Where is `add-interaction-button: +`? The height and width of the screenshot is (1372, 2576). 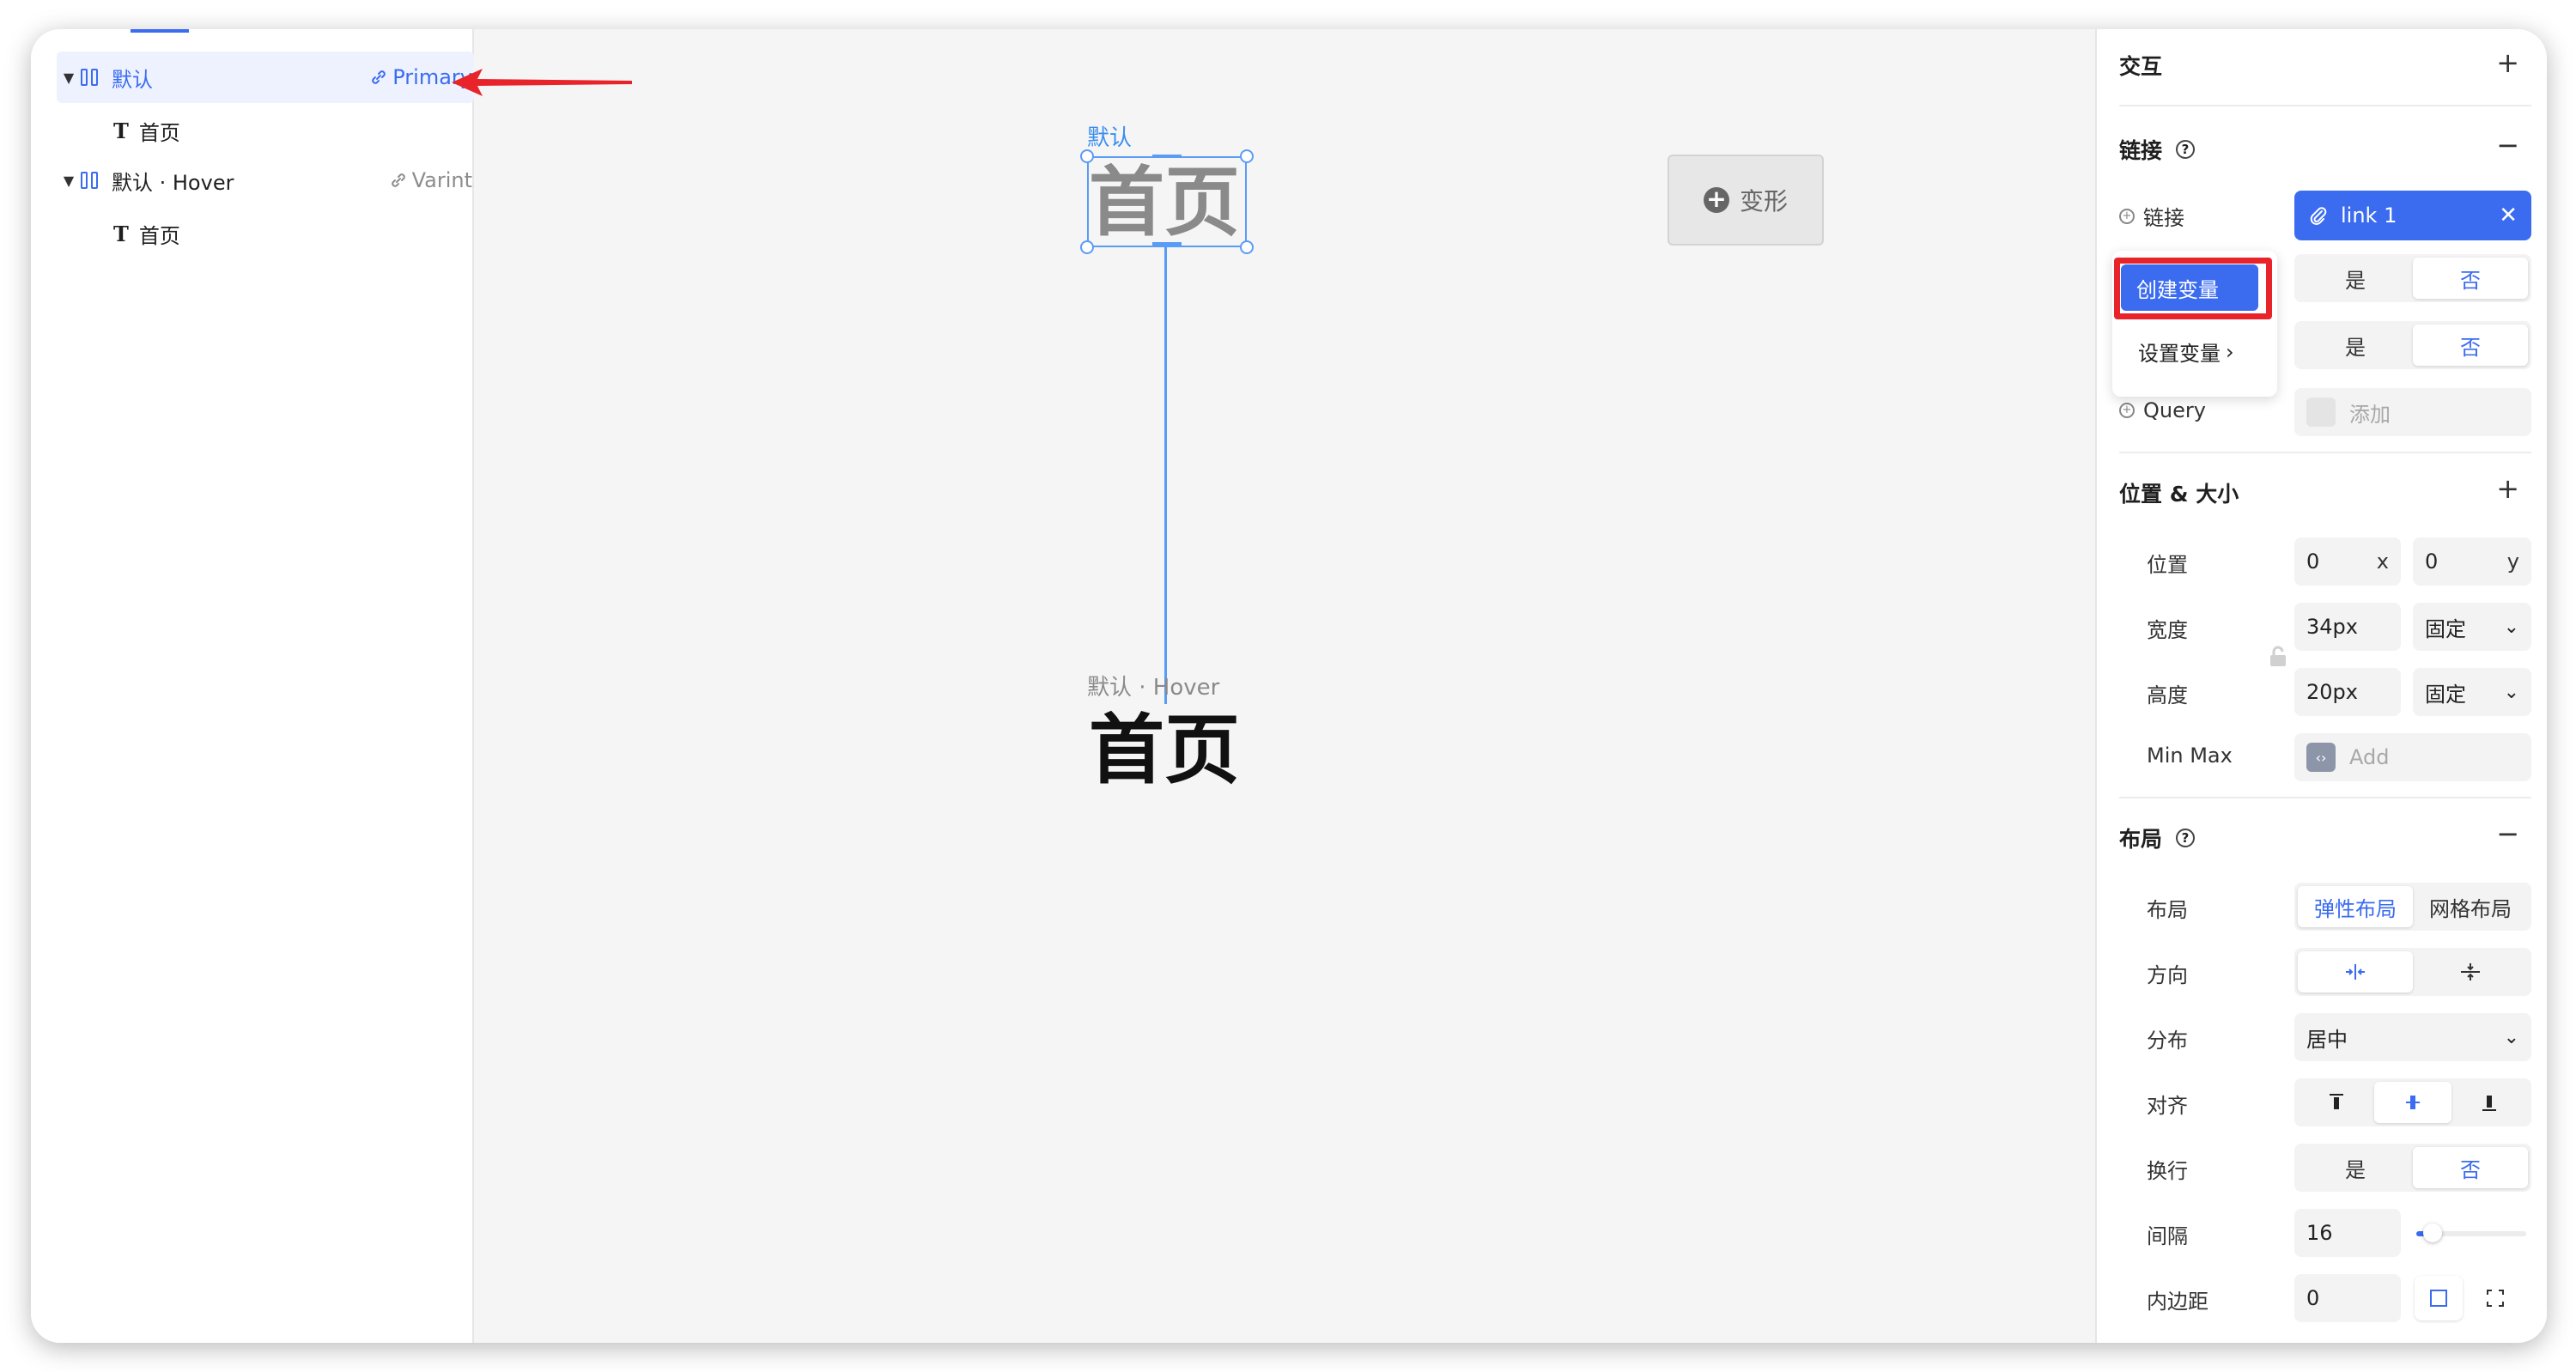 add-interaction-button: + is located at coordinates (2507, 62).